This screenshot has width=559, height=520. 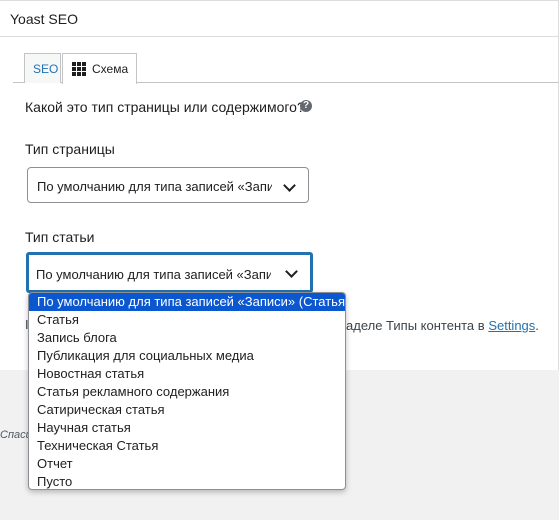 I want to click on dropdown-option: Публикация для социальных медиа, so click(x=187, y=356).